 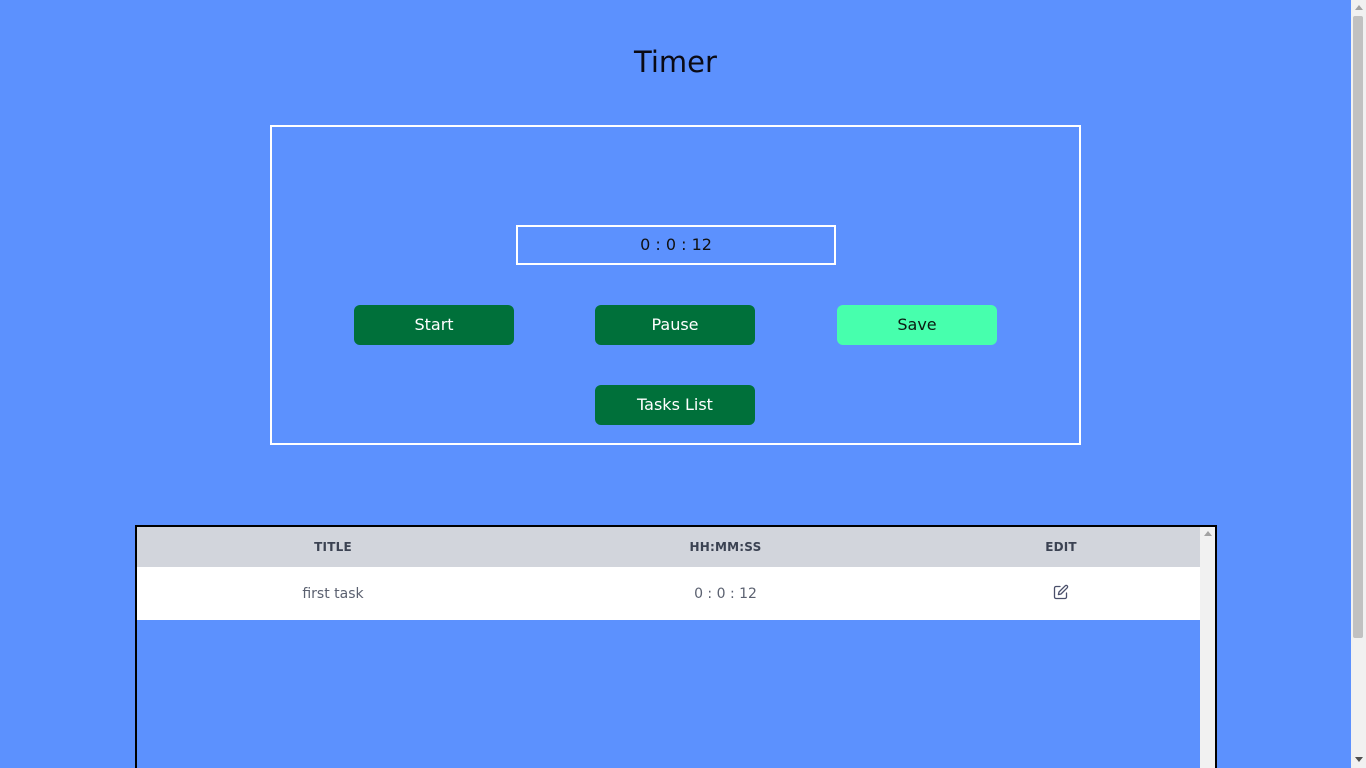 What do you see at coordinates (333, 547) in the screenshot?
I see `column-header-title: TITLE` at bounding box center [333, 547].